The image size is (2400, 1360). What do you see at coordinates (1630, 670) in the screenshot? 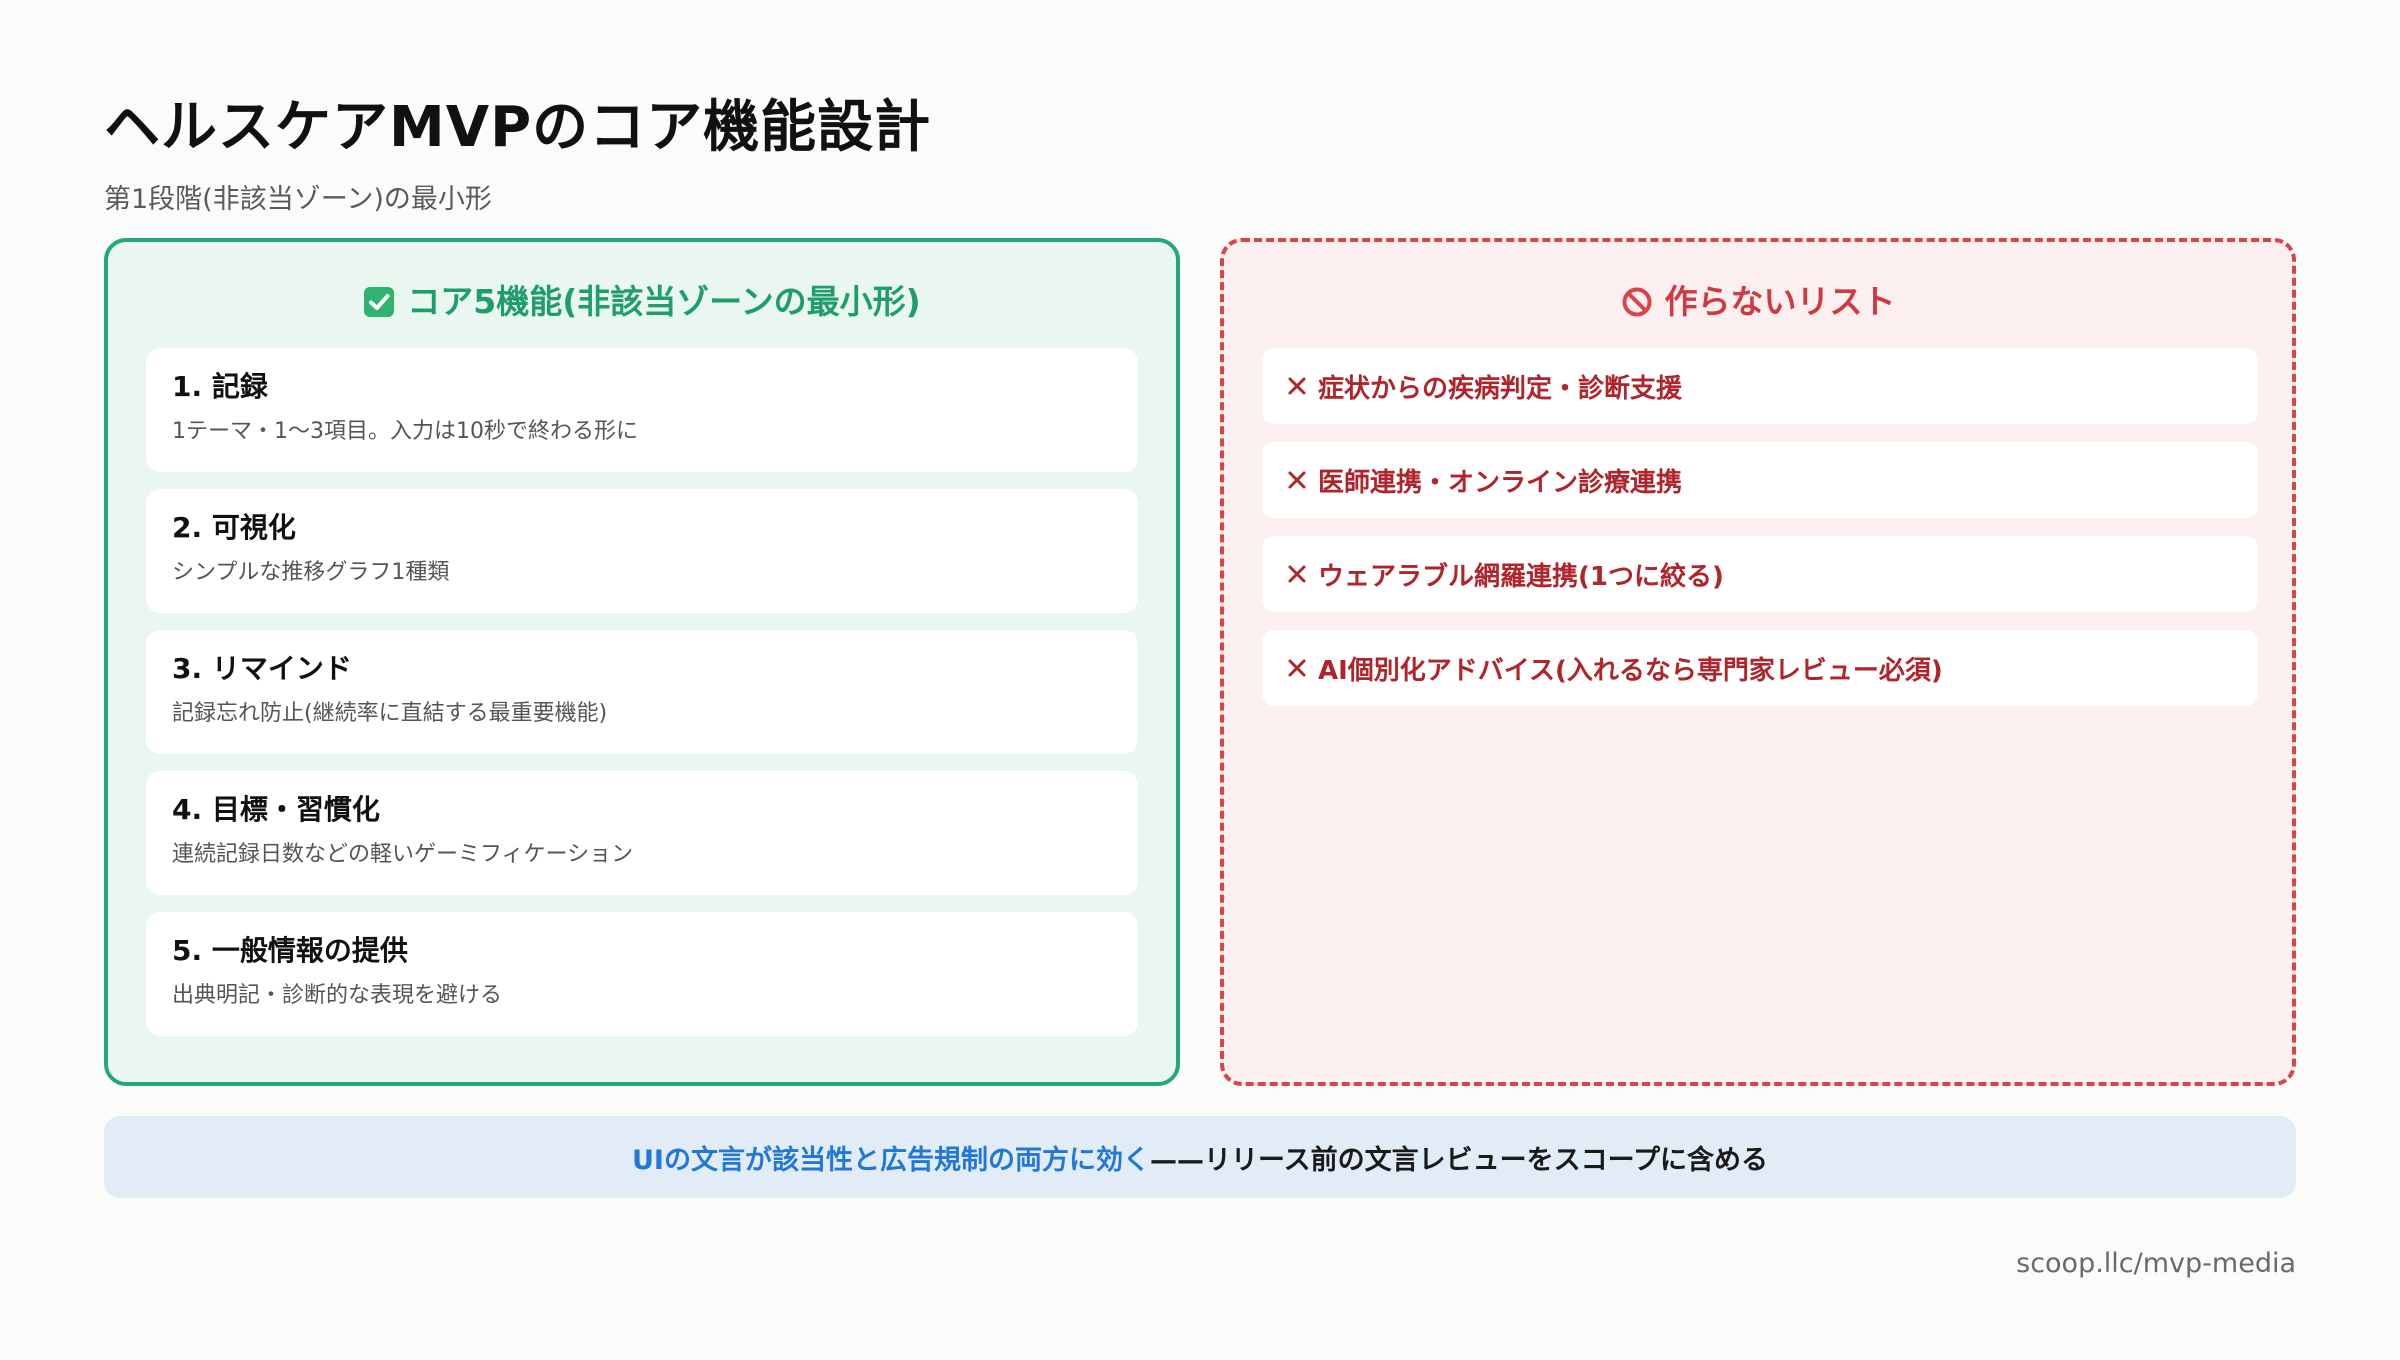
I see `list-item-label: AI個別化アドバイス(入れるなら専門家レビュー必須)` at bounding box center [1630, 670].